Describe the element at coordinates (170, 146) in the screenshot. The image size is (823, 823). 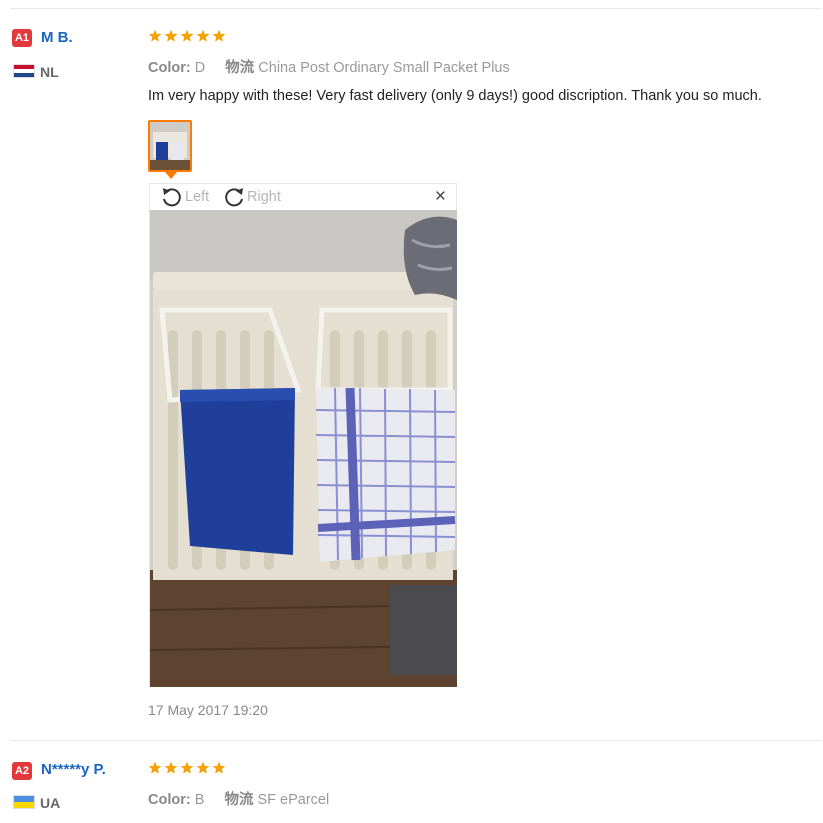
I see `review-photo-thumbnail` at that location.